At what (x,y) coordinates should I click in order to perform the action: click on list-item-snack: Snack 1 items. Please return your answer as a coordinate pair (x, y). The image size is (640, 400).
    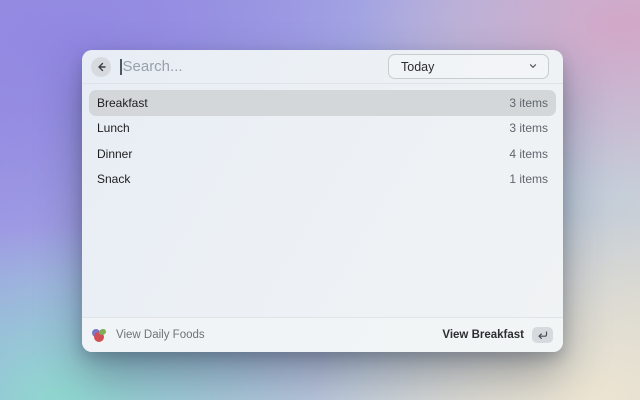
    Looking at the image, I should click on (322, 180).